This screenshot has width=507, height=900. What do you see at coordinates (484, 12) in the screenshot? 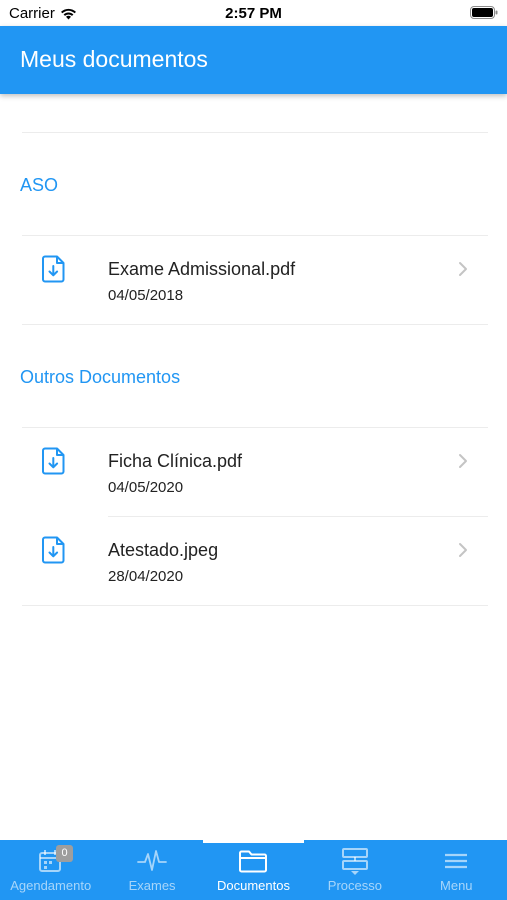
I see `battery-icon` at bounding box center [484, 12].